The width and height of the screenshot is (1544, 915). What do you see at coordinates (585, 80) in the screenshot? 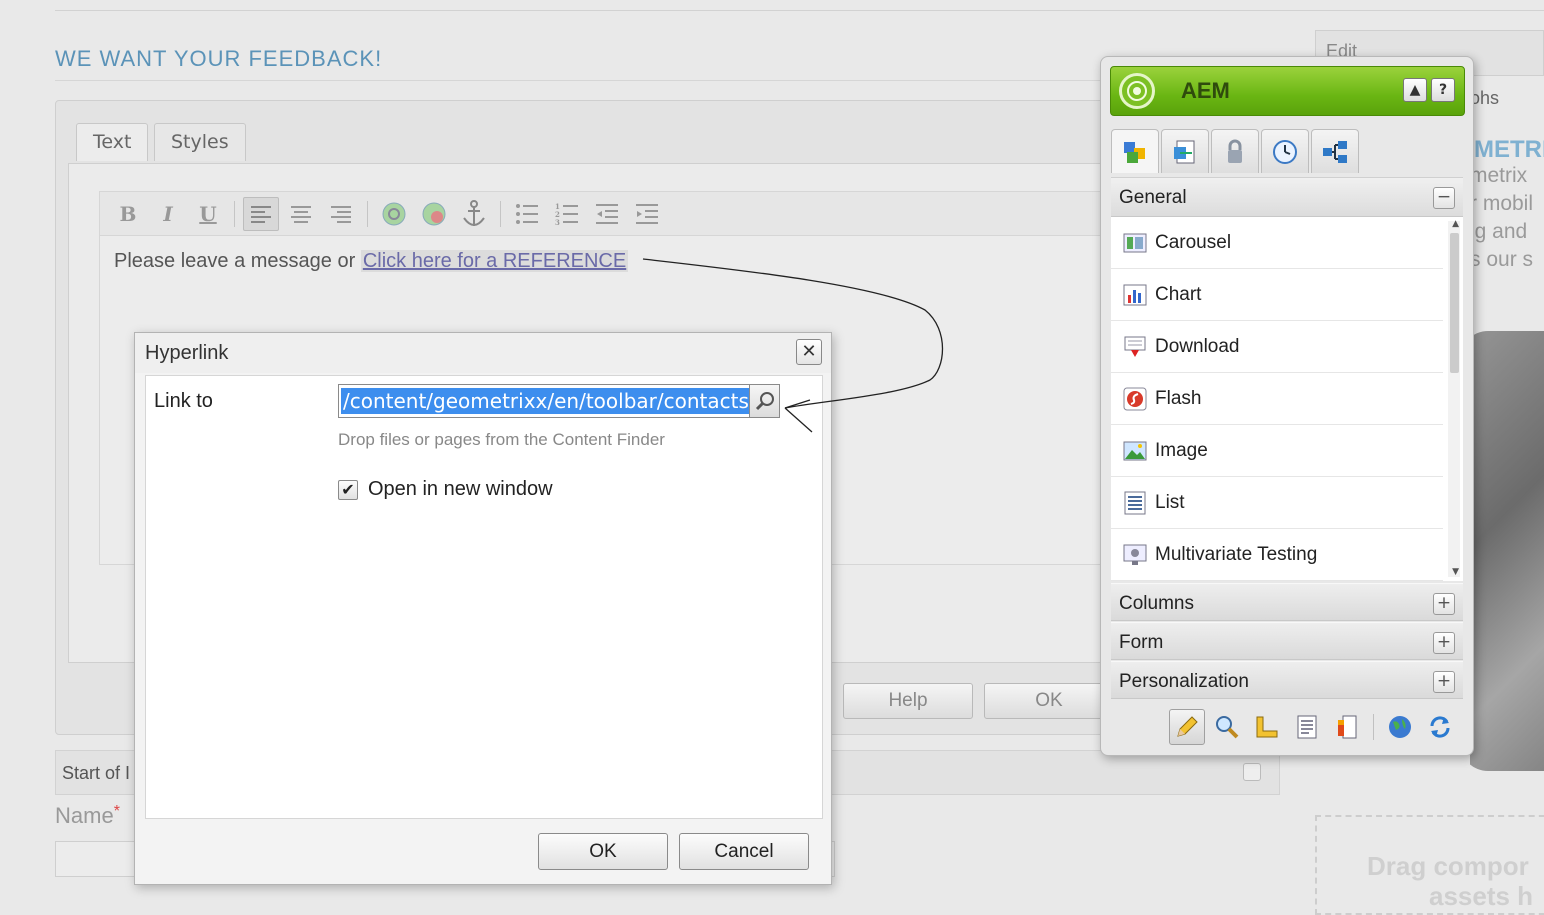
I see `heading-divider` at bounding box center [585, 80].